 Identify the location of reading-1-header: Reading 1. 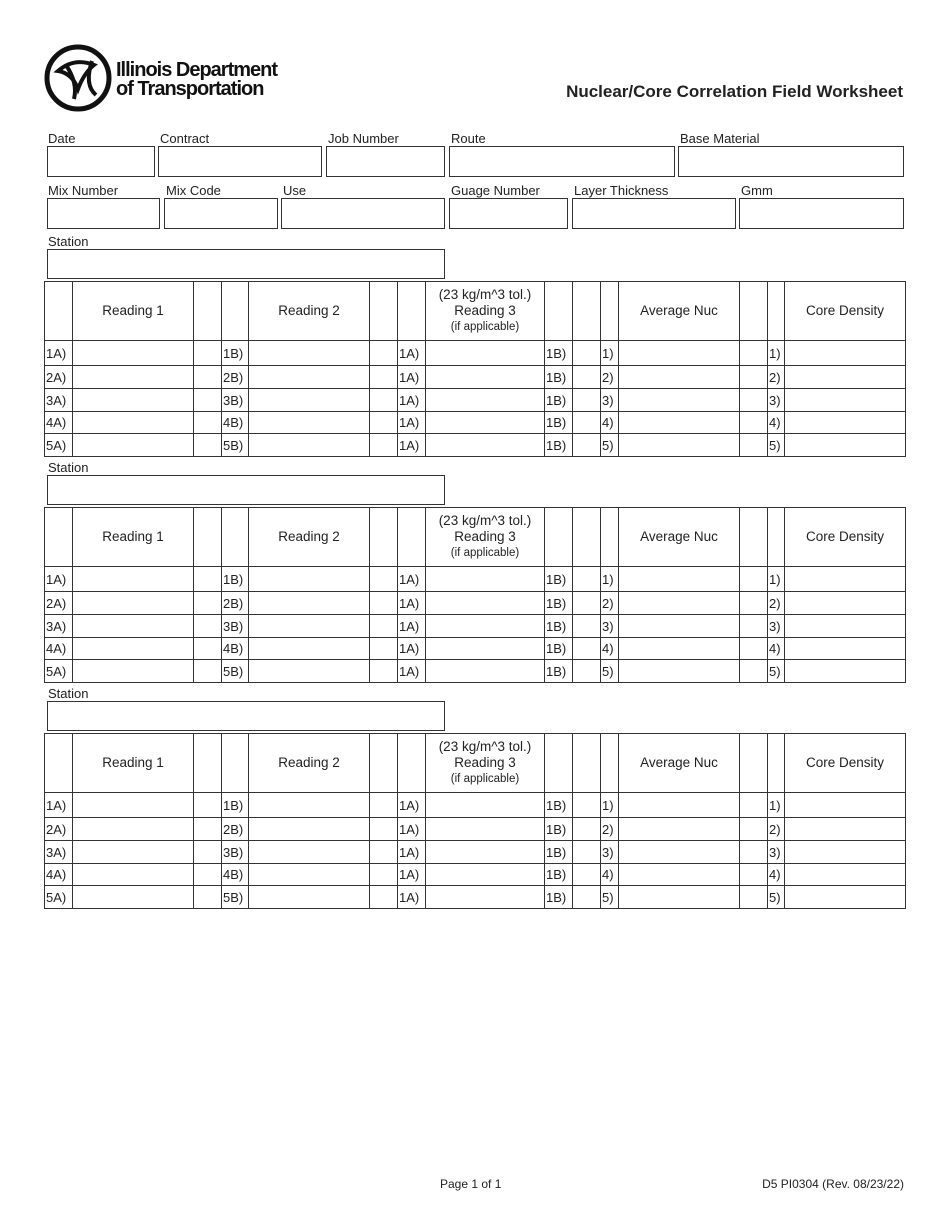
(133, 311).